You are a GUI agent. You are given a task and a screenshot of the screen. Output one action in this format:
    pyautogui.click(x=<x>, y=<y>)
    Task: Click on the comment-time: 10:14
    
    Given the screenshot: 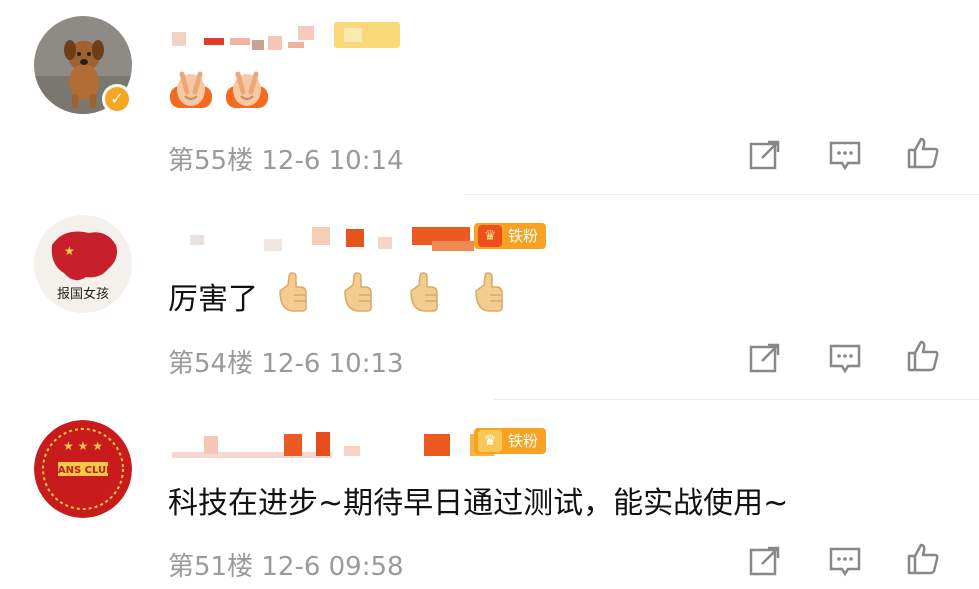 What is the action you would take?
    pyautogui.click(x=366, y=161)
    